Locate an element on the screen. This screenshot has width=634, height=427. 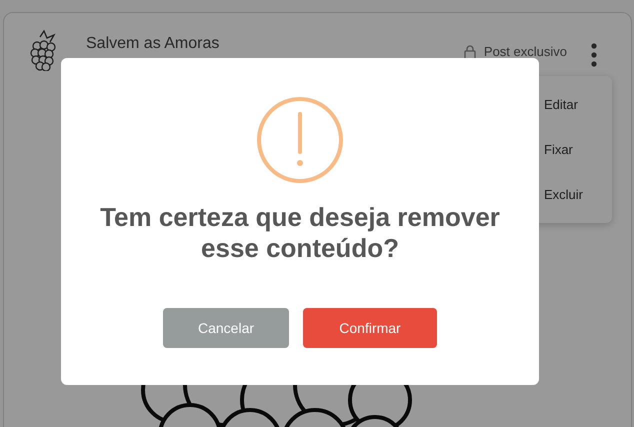
raspberry-icon is located at coordinates (43, 50).